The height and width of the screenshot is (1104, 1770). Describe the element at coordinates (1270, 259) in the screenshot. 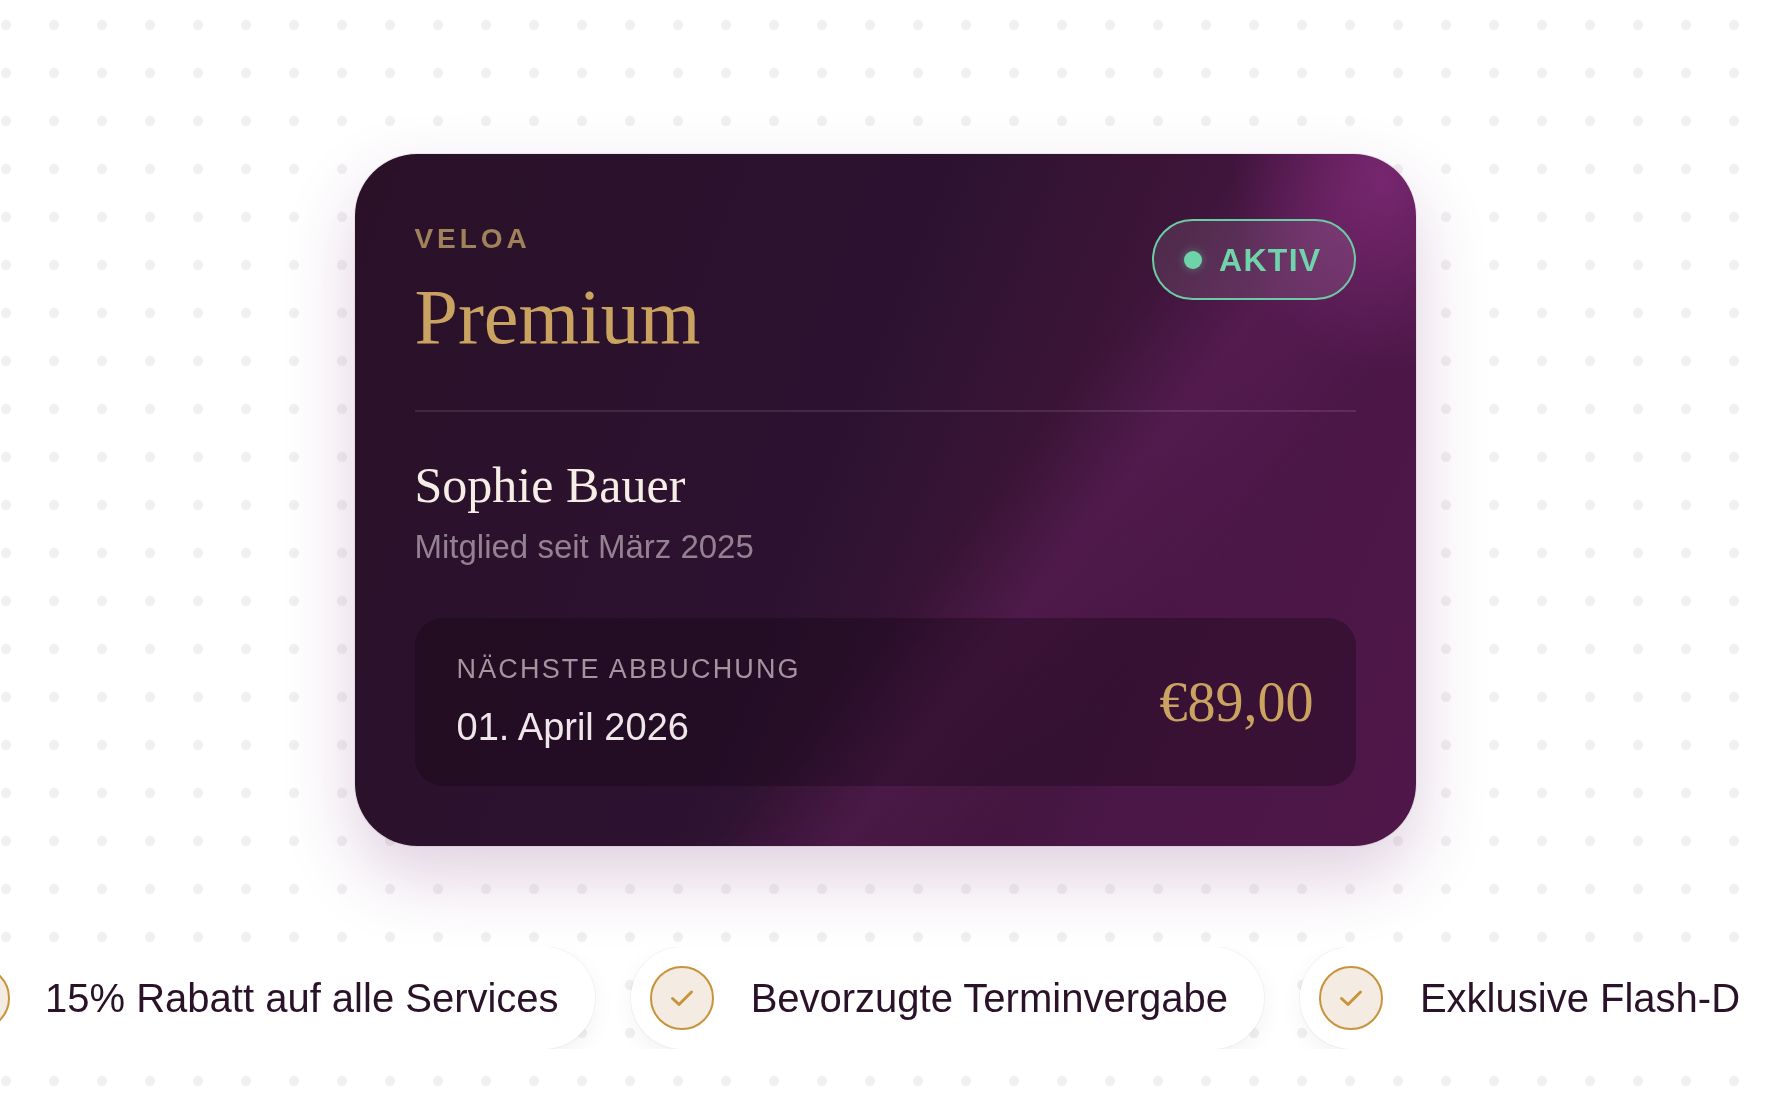

I see `status-text: AKTIV` at that location.